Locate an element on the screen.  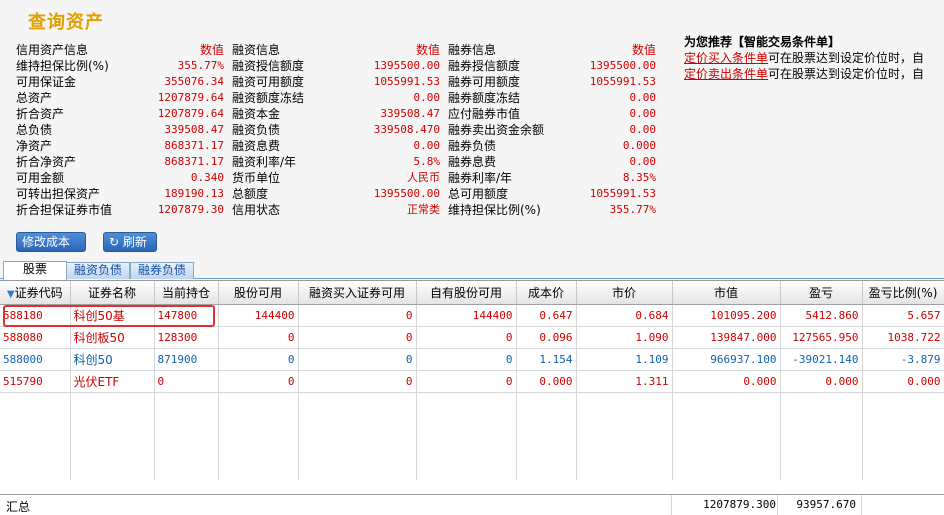
margin-info-row: 融资本金 339508.47 is located at coordinates (336, 114).